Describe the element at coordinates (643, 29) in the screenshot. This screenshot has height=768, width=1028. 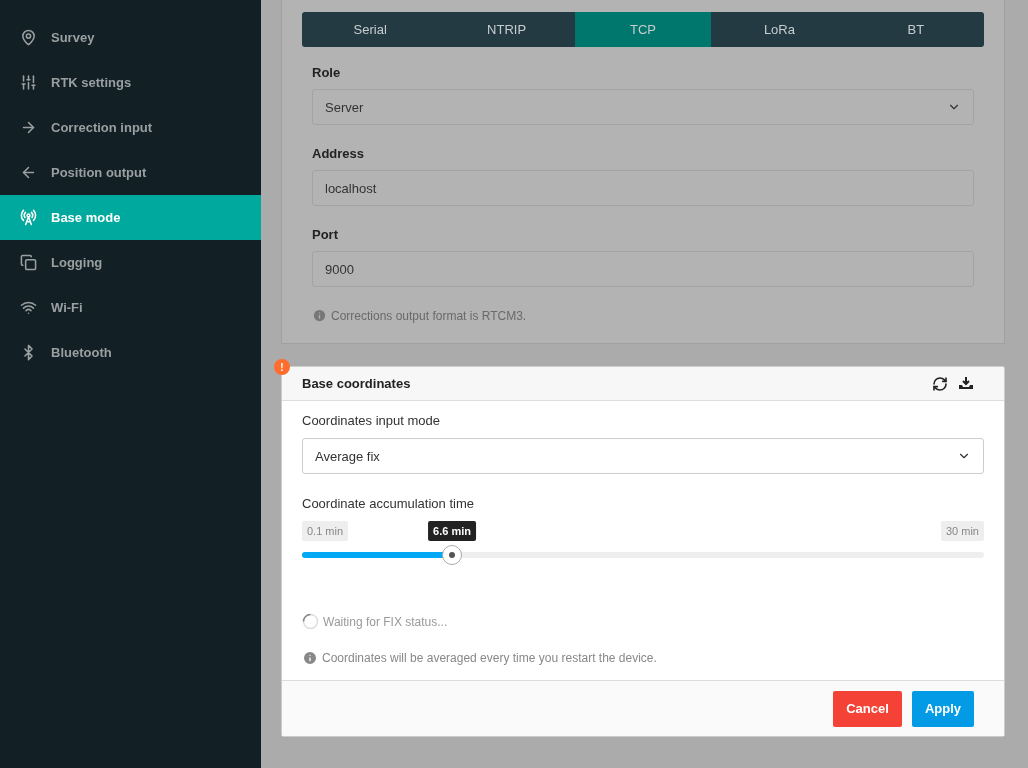
I see `tab: TCP` at that location.